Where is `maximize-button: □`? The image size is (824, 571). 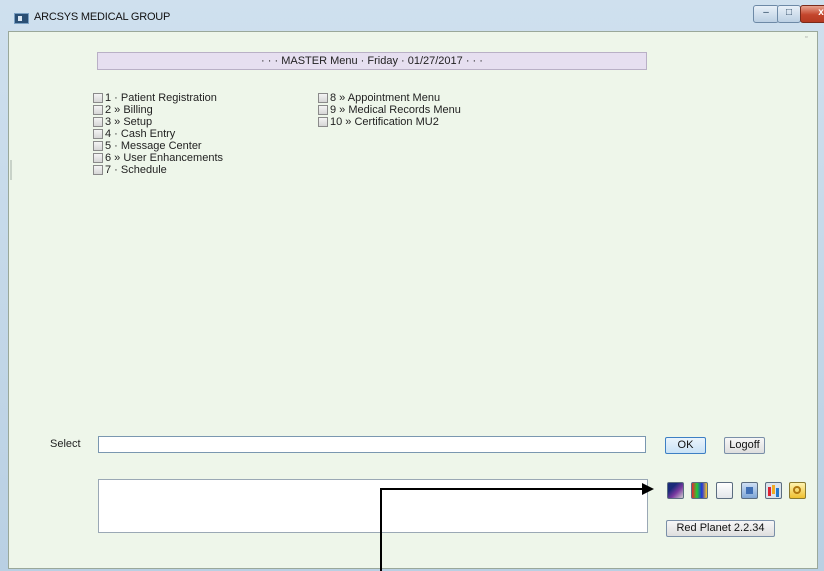 maximize-button: □ is located at coordinates (789, 14).